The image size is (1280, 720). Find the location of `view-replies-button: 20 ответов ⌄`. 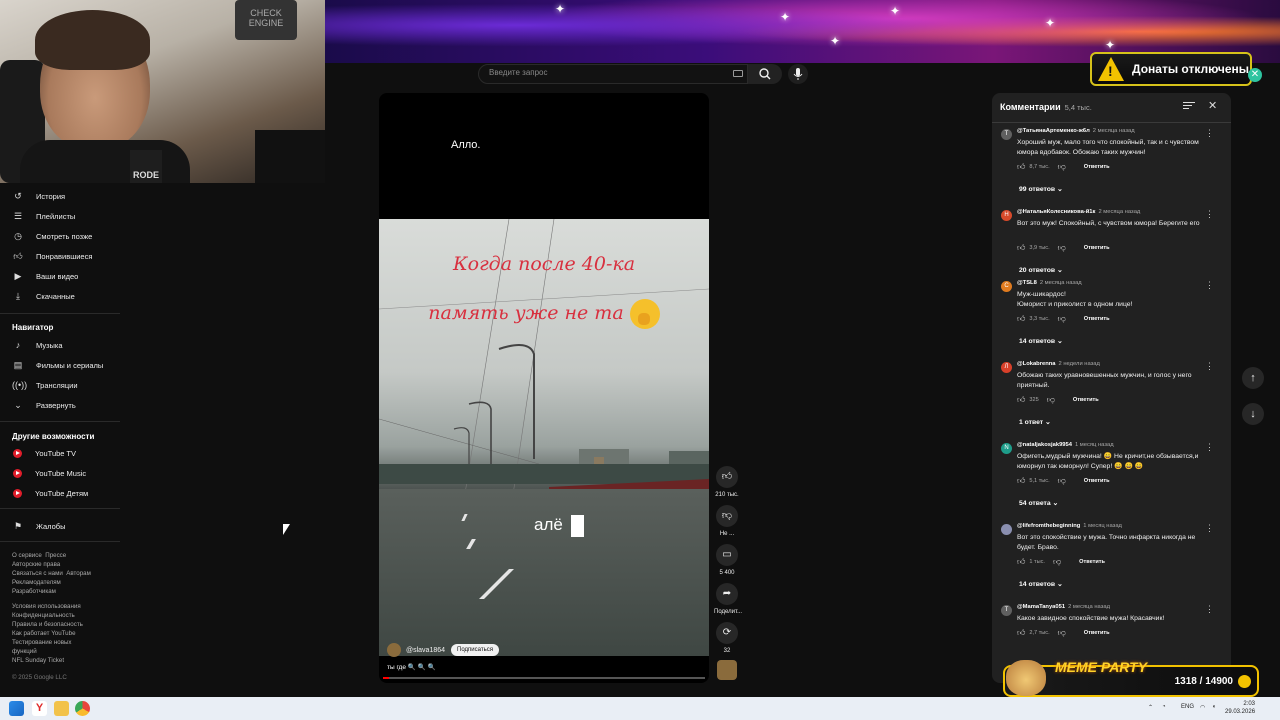

view-replies-button: 20 ответов ⌄ is located at coordinates (1041, 270).